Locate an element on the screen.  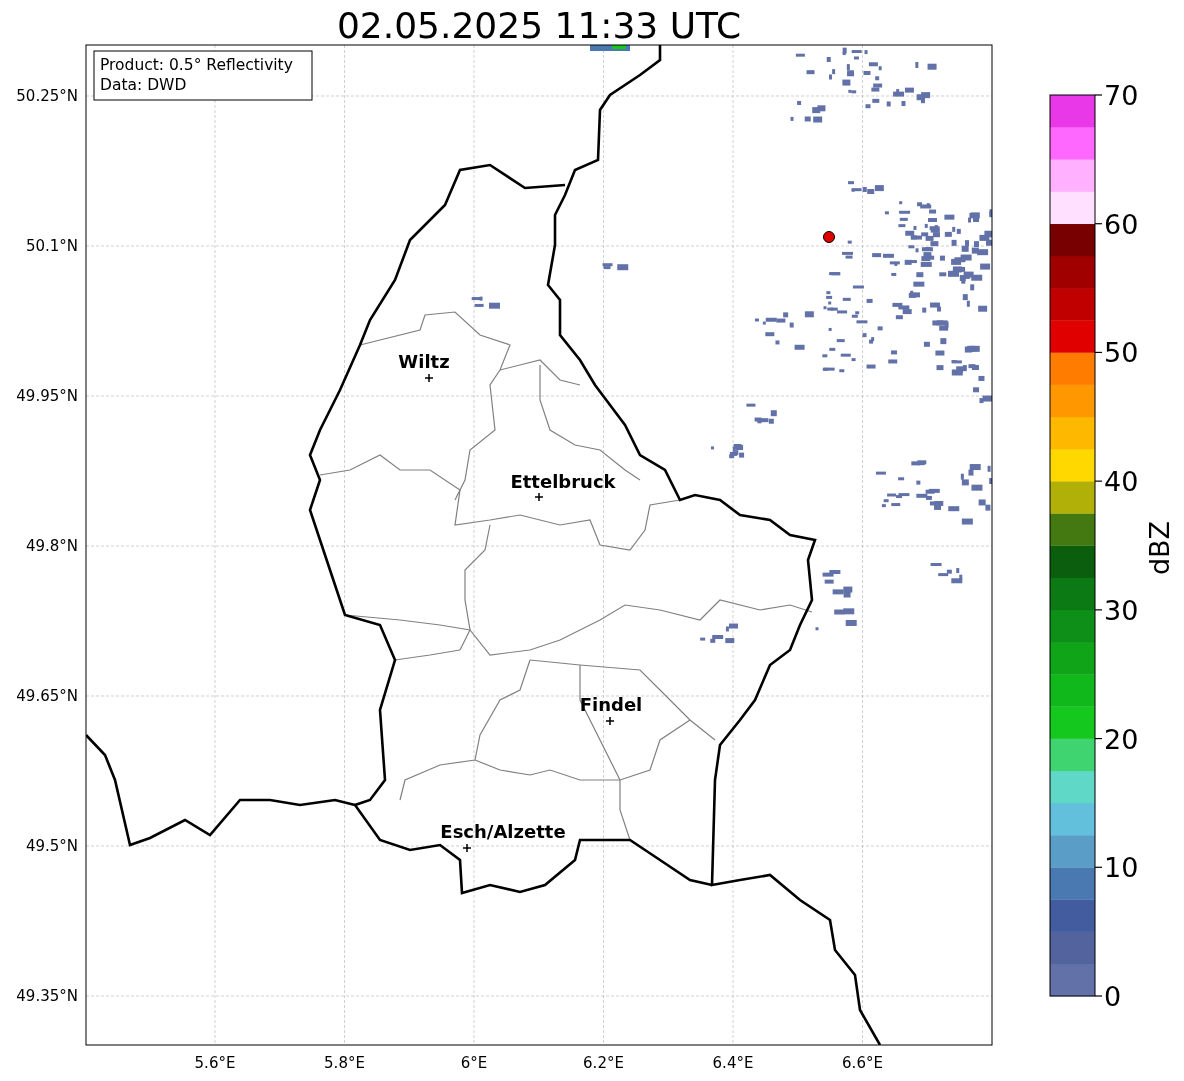
longitude-label: 5.6°E is located at coordinates (215, 1063).